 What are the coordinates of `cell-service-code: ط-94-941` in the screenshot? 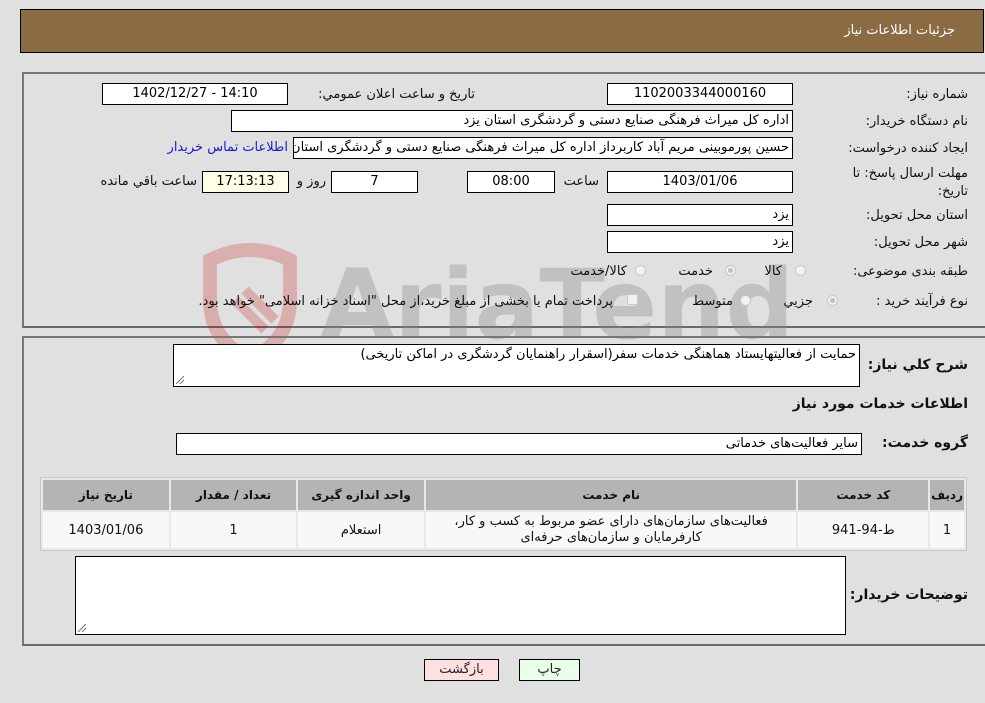 It's located at (863, 530).